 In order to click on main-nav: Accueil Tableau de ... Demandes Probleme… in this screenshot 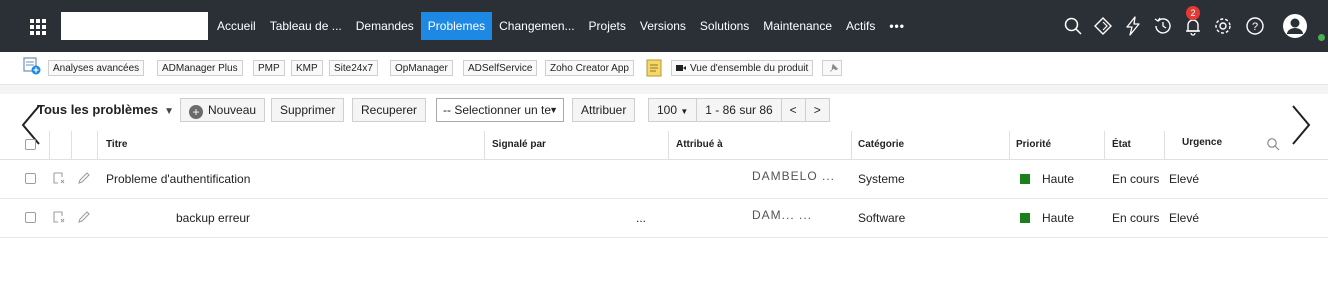, I will do `click(561, 26)`.